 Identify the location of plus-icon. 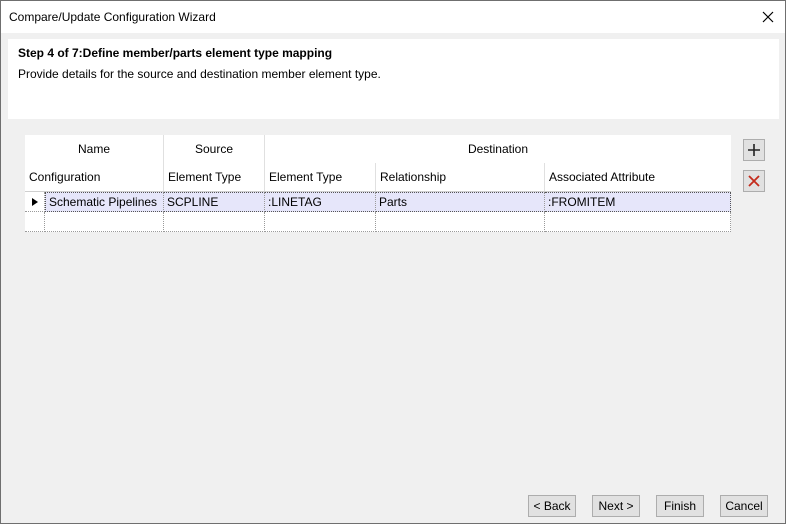
(754, 150).